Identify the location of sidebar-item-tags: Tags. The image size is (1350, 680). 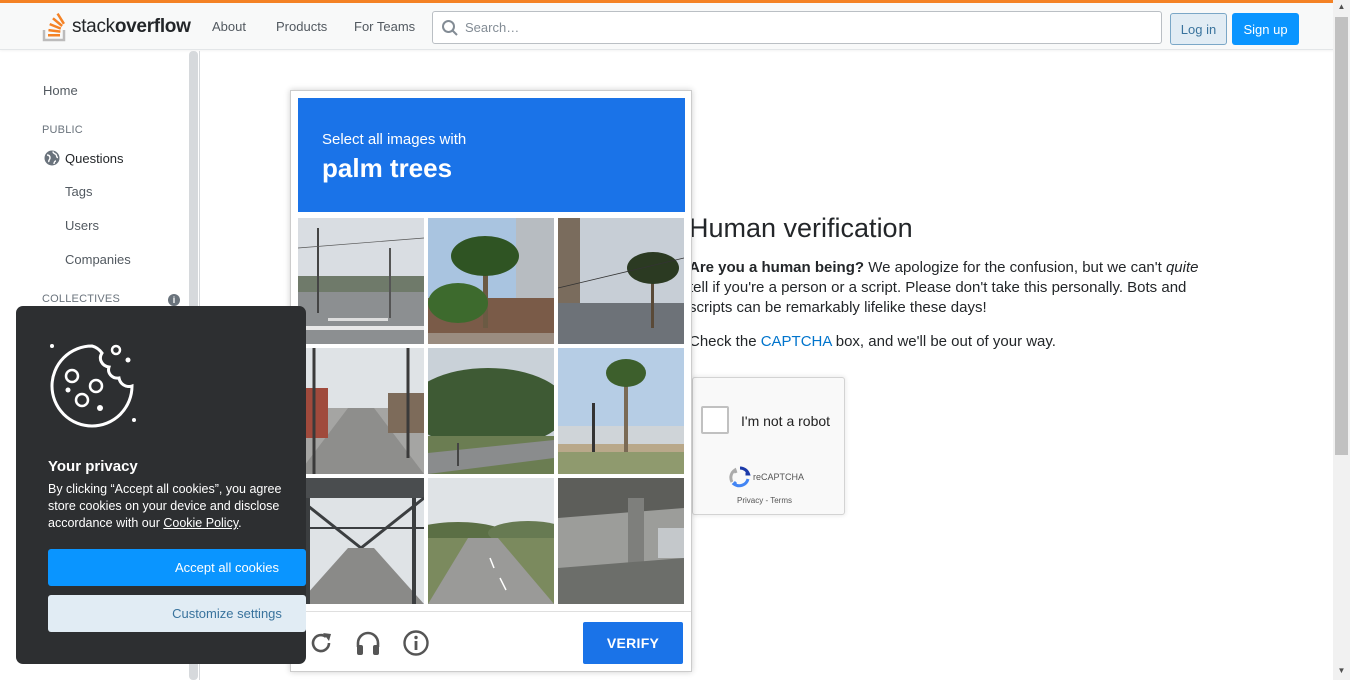
(78, 191).